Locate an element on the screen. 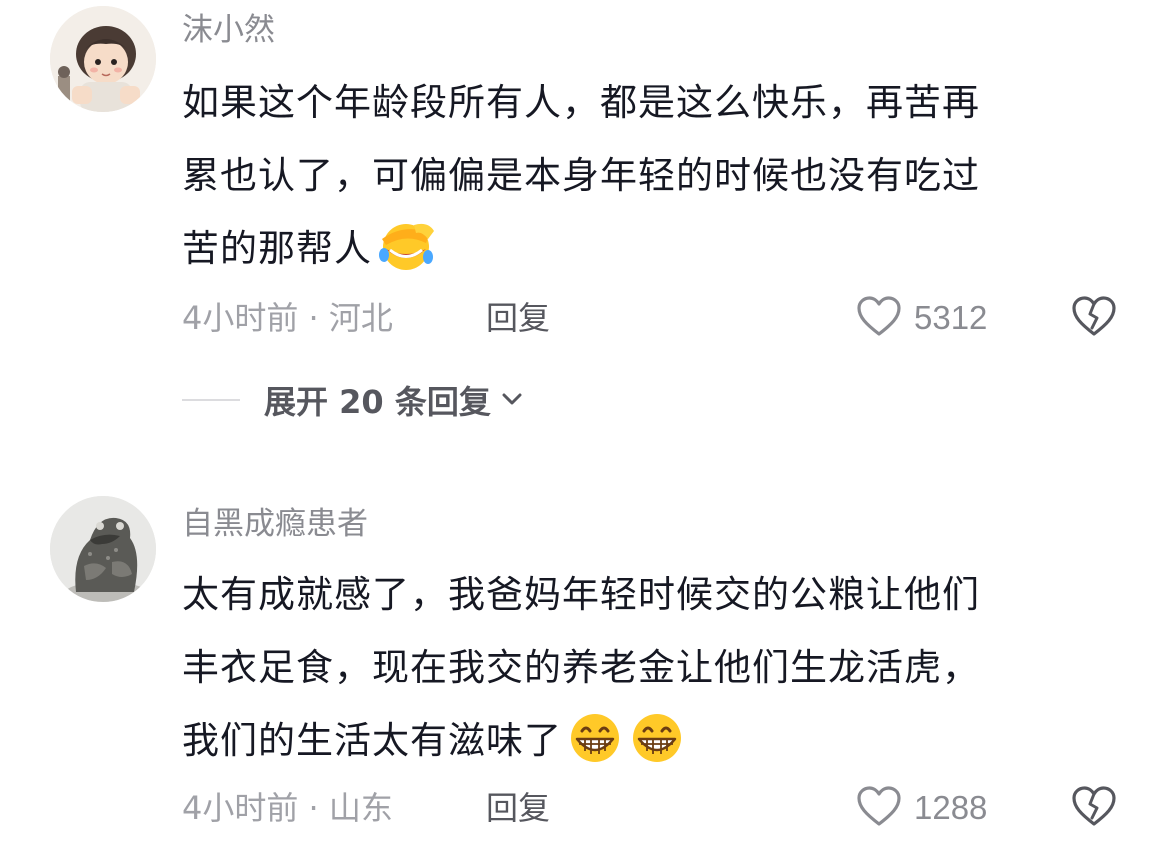 The image size is (1169, 842). comment-username: 沫小然 is located at coordinates (228, 30).